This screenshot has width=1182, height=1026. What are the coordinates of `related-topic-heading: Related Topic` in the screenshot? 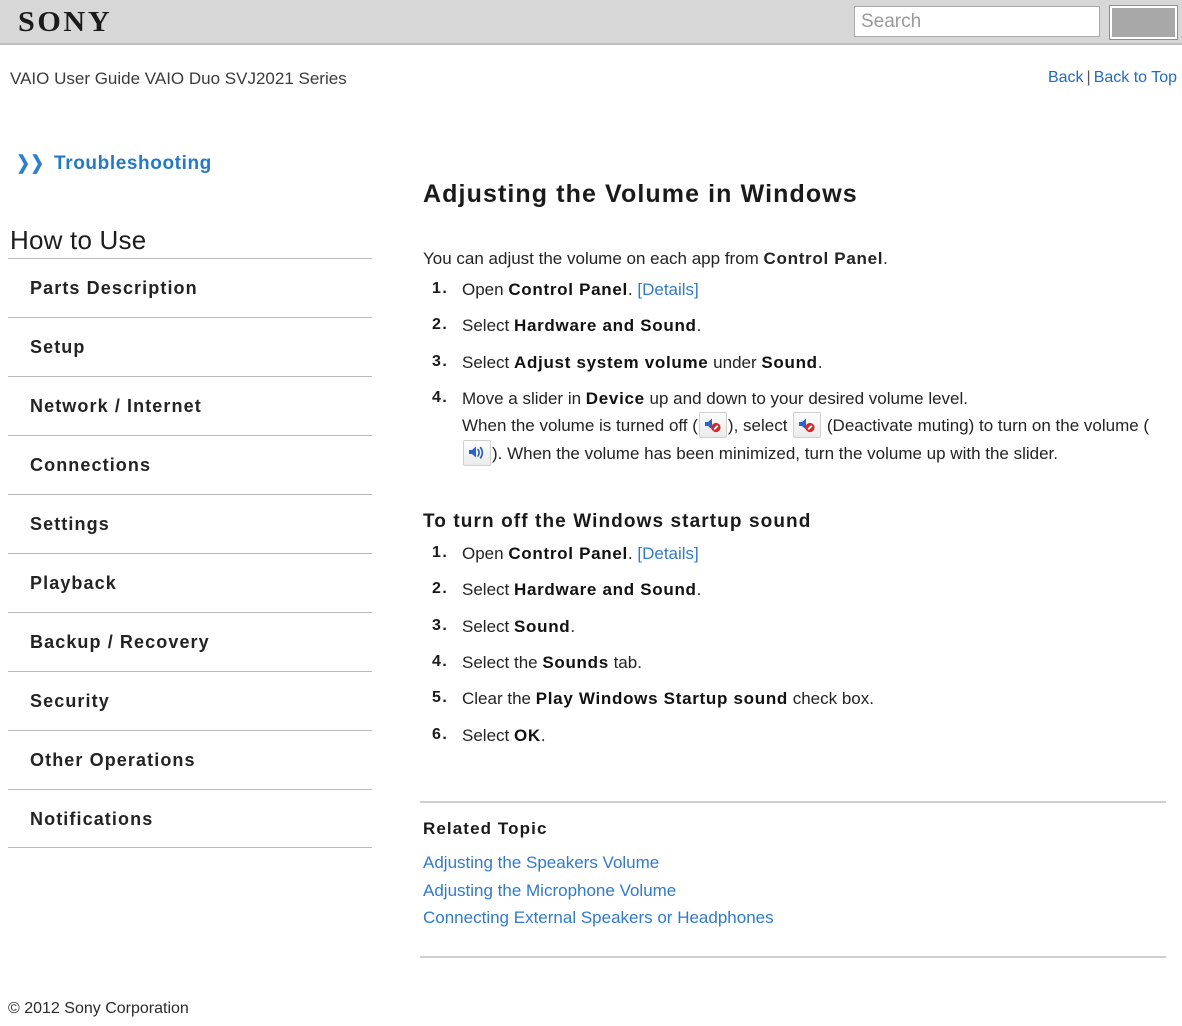 It's located at (485, 829).